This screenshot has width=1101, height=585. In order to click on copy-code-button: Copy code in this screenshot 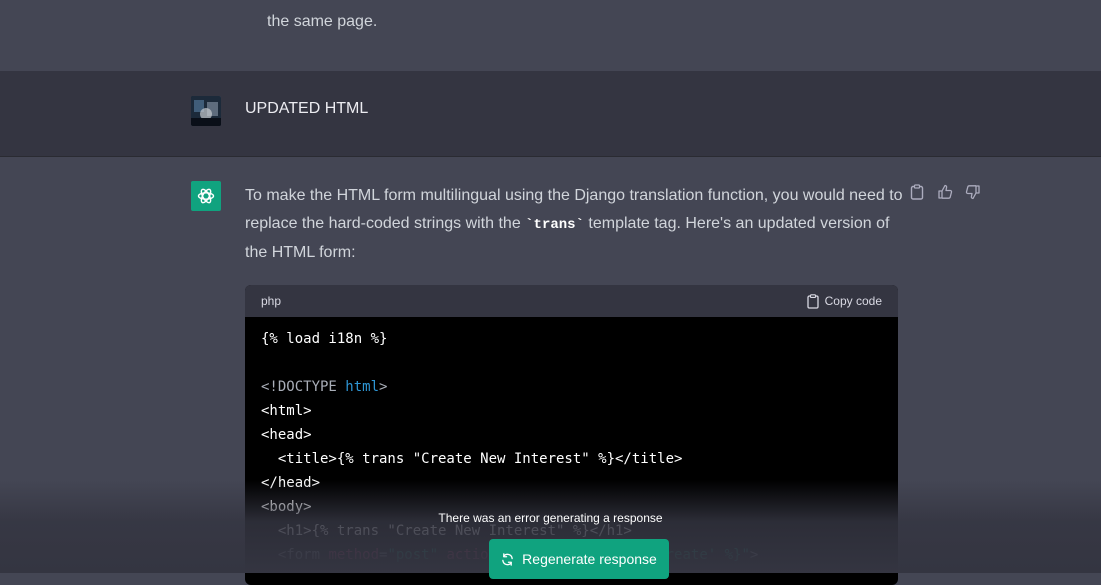, I will do `click(844, 301)`.